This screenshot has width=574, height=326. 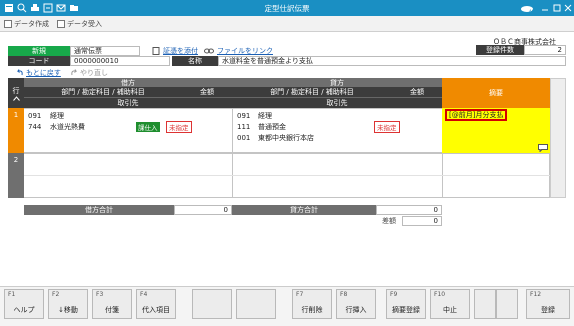 What do you see at coordinates (99, 210) in the screenshot?
I see `debit-total-label: 借方合計` at bounding box center [99, 210].